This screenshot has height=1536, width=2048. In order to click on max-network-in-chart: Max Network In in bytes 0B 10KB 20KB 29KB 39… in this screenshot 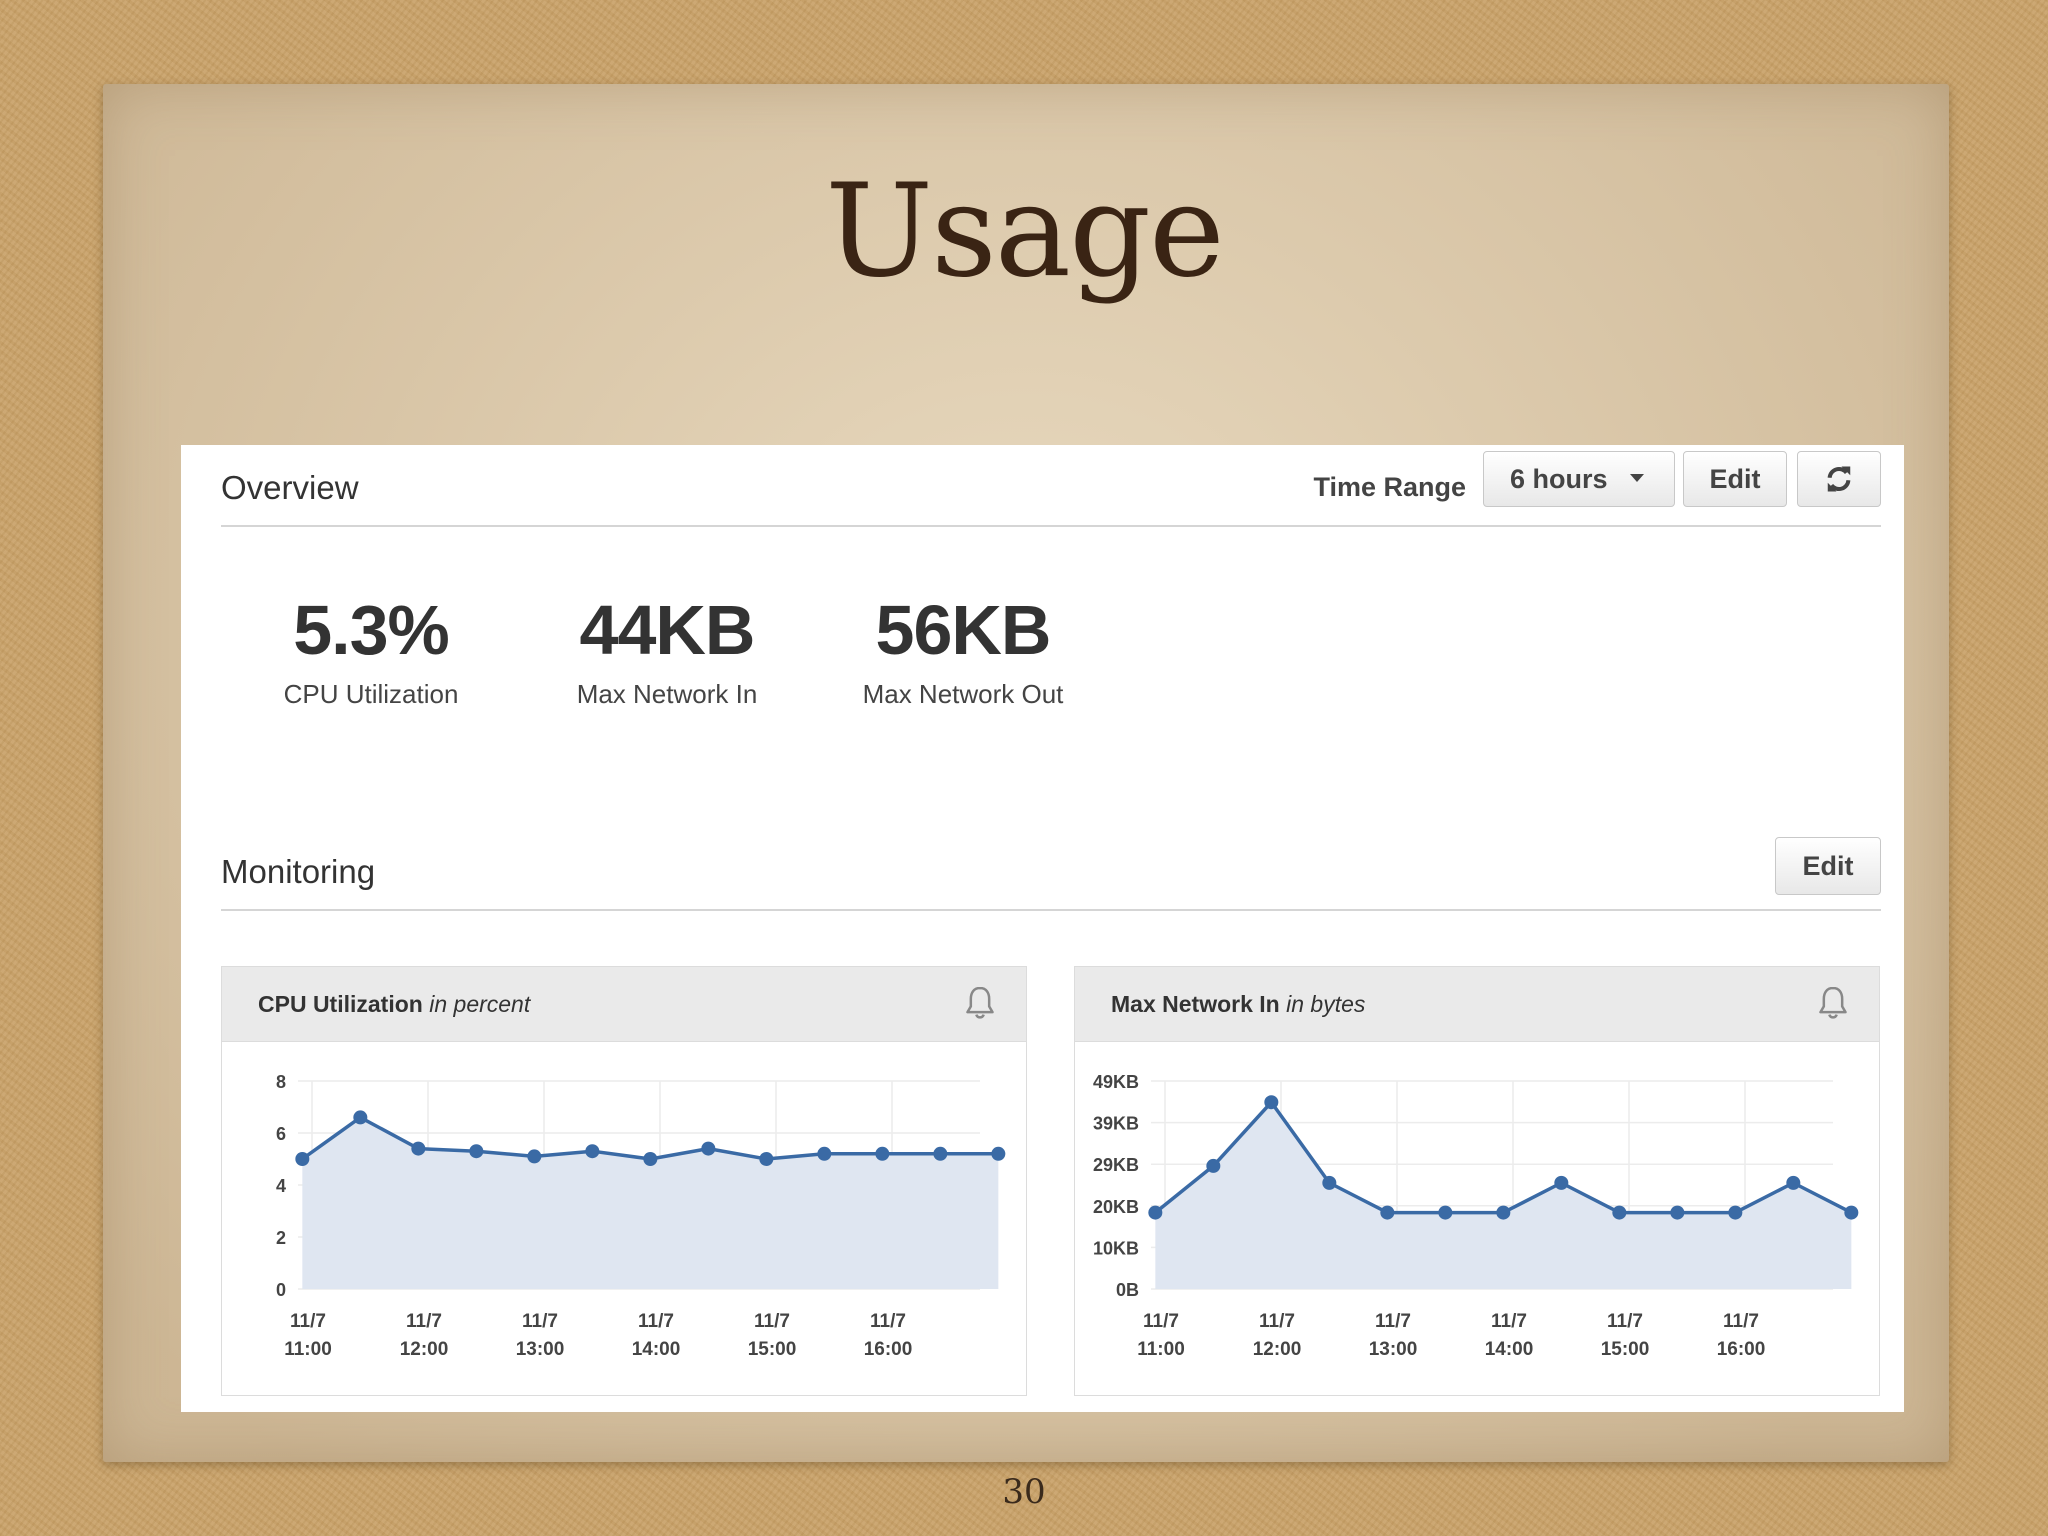, I will do `click(1477, 1181)`.